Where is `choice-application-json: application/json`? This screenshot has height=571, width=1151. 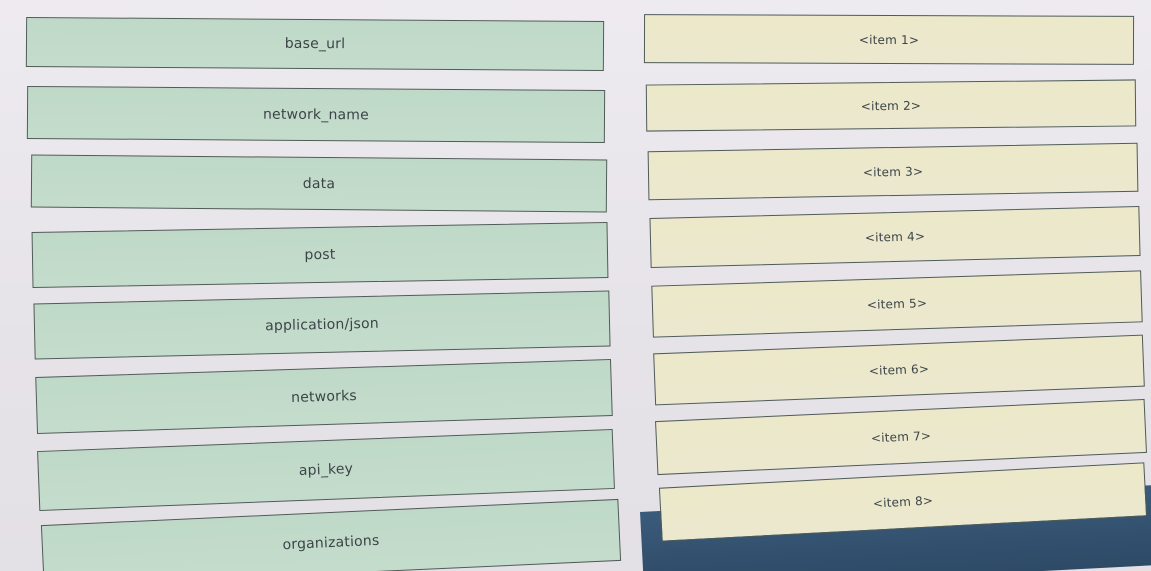
choice-application-json: application/json is located at coordinates (322, 325).